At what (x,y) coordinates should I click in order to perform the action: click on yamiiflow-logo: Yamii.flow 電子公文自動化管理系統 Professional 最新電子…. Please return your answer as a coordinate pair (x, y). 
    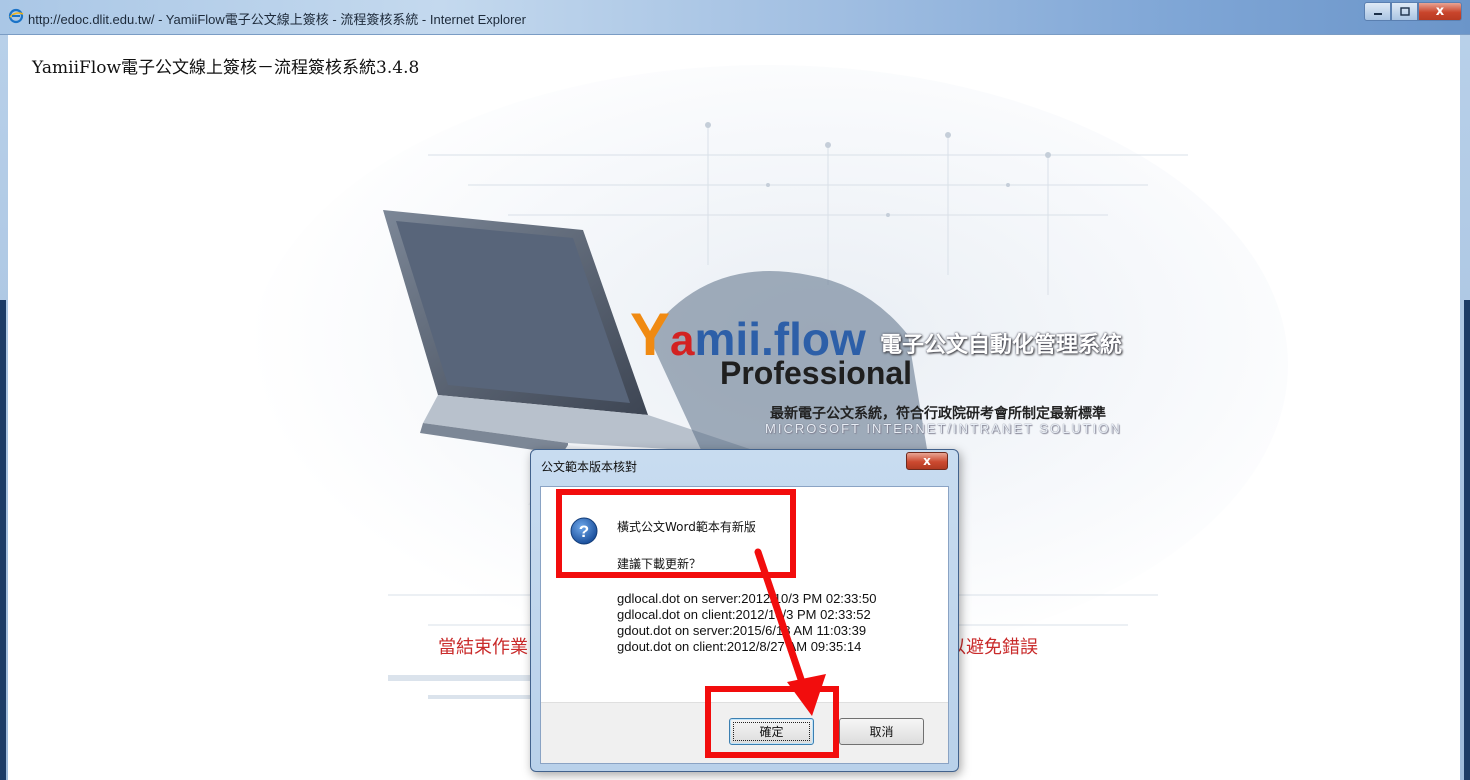
    Looking at the image, I should click on (900, 365).